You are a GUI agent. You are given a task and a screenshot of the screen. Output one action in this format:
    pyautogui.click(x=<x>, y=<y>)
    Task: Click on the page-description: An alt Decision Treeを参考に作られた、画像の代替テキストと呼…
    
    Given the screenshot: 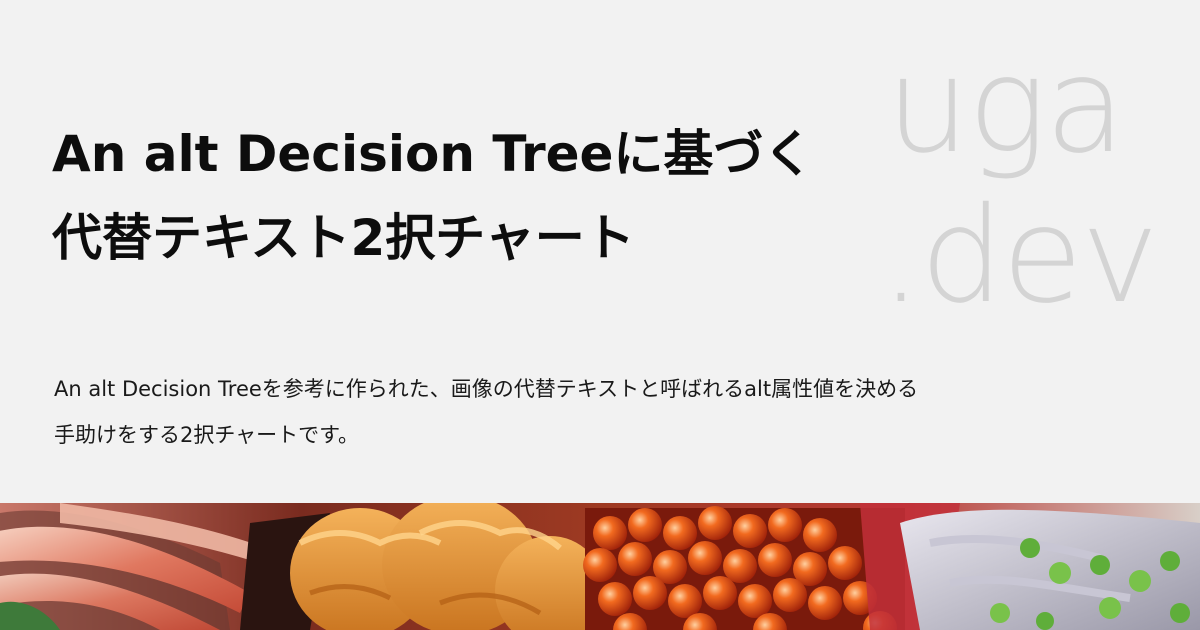 What is the action you would take?
    pyautogui.click(x=554, y=412)
    